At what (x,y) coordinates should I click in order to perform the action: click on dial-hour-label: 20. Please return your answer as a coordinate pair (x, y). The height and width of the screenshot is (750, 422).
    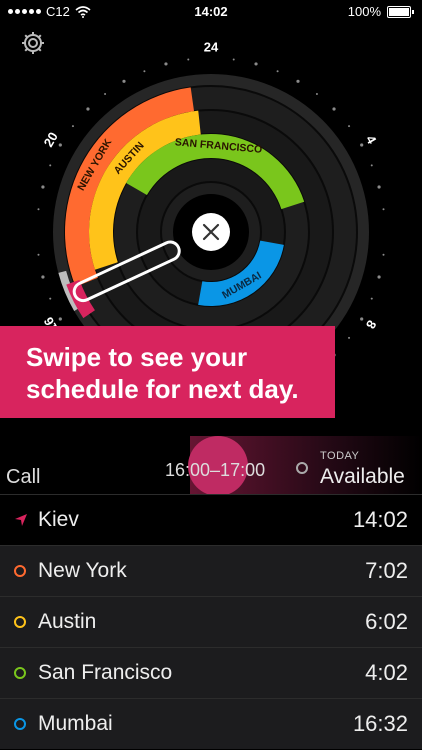
    Looking at the image, I should click on (51, 139).